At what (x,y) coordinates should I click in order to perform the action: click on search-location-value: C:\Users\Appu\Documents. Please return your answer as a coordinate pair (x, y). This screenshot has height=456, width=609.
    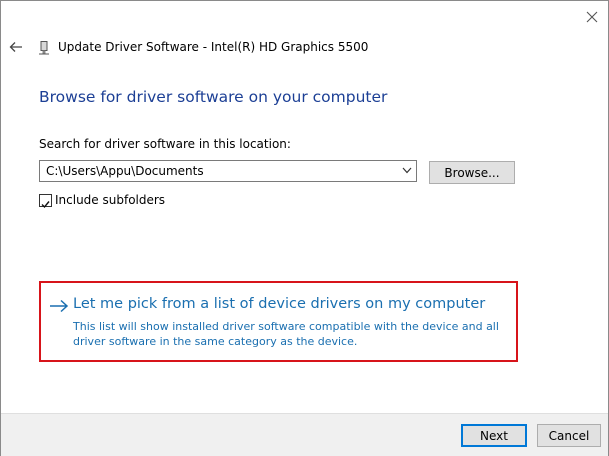
    Looking at the image, I should click on (125, 171).